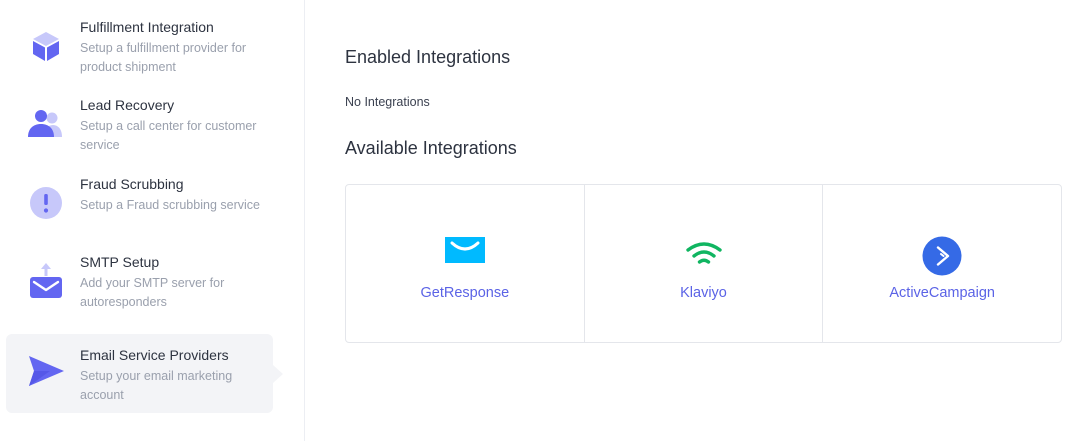 The height and width of the screenshot is (441, 1086). What do you see at coordinates (120, 262) in the screenshot?
I see `sidebar-item-title: SMTP Setup` at bounding box center [120, 262].